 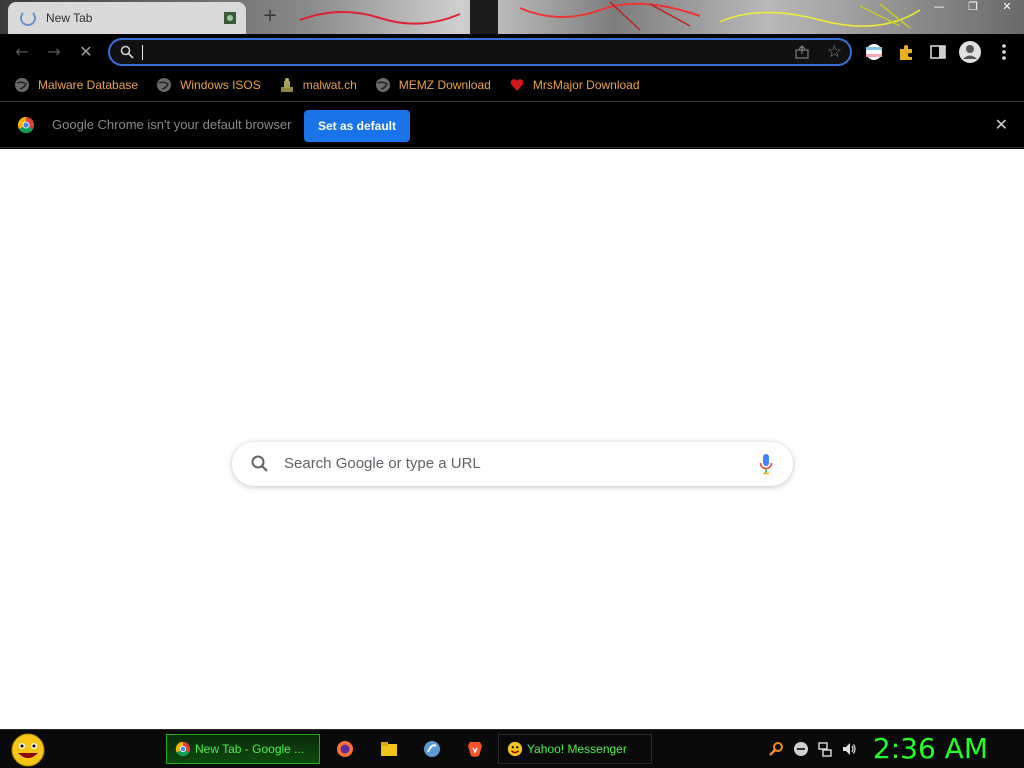 I want to click on taskbar-item-label: Yahoo! Messenger, so click(x=577, y=749).